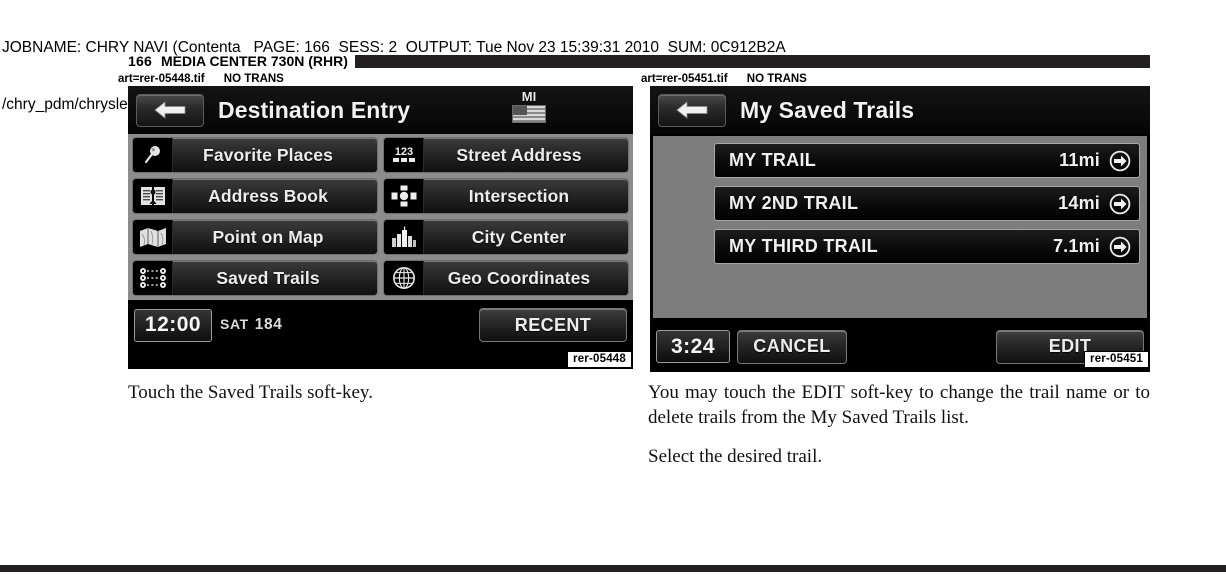 The image size is (1226, 580). Describe the element at coordinates (403, 152) in the screenshot. I see `svg-text: 123` at that location.